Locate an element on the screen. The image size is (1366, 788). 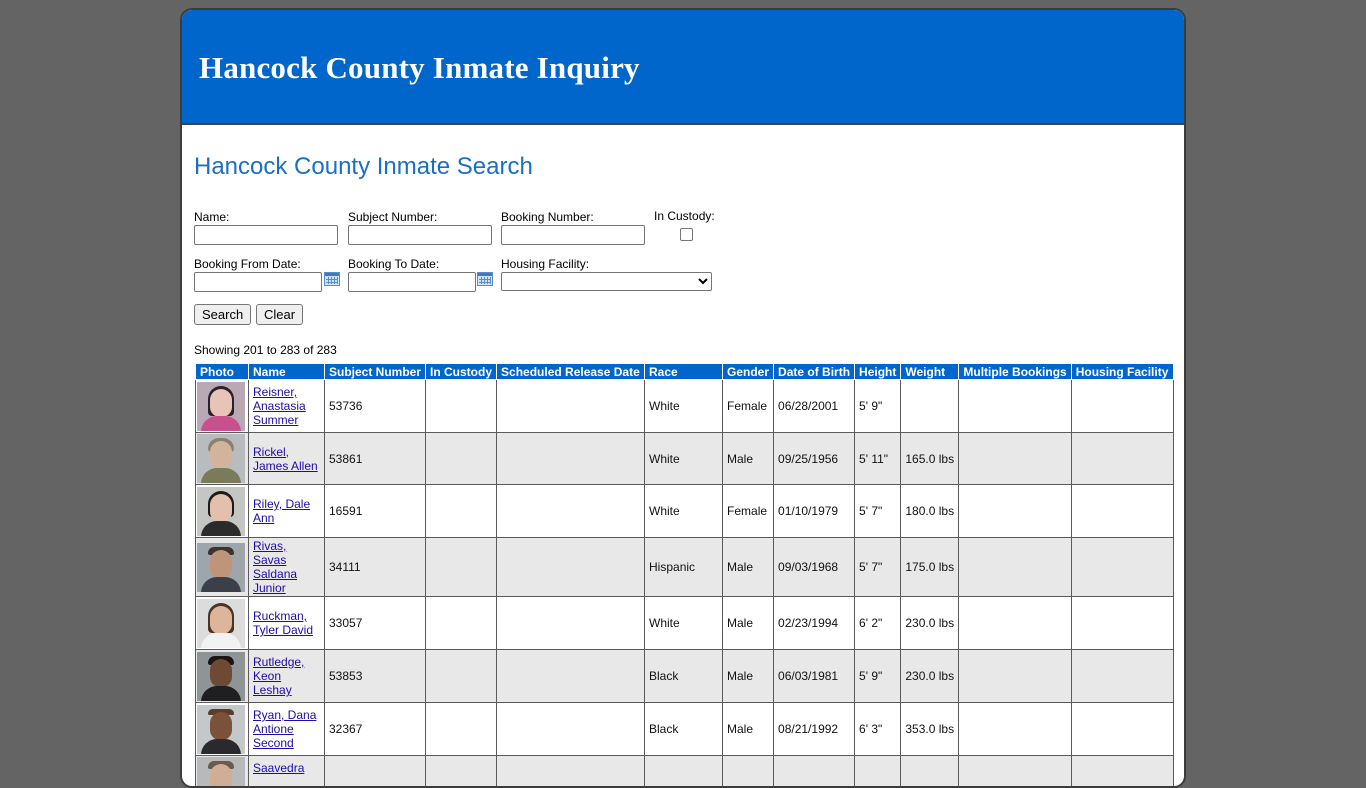
column-header-height: Height is located at coordinates (878, 372).